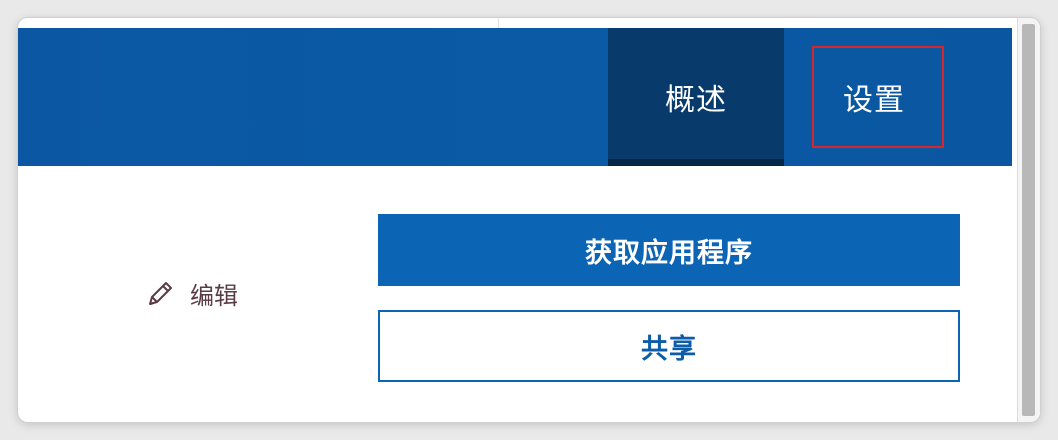  Describe the element at coordinates (515, 23) in the screenshot. I see `top-strip` at that location.